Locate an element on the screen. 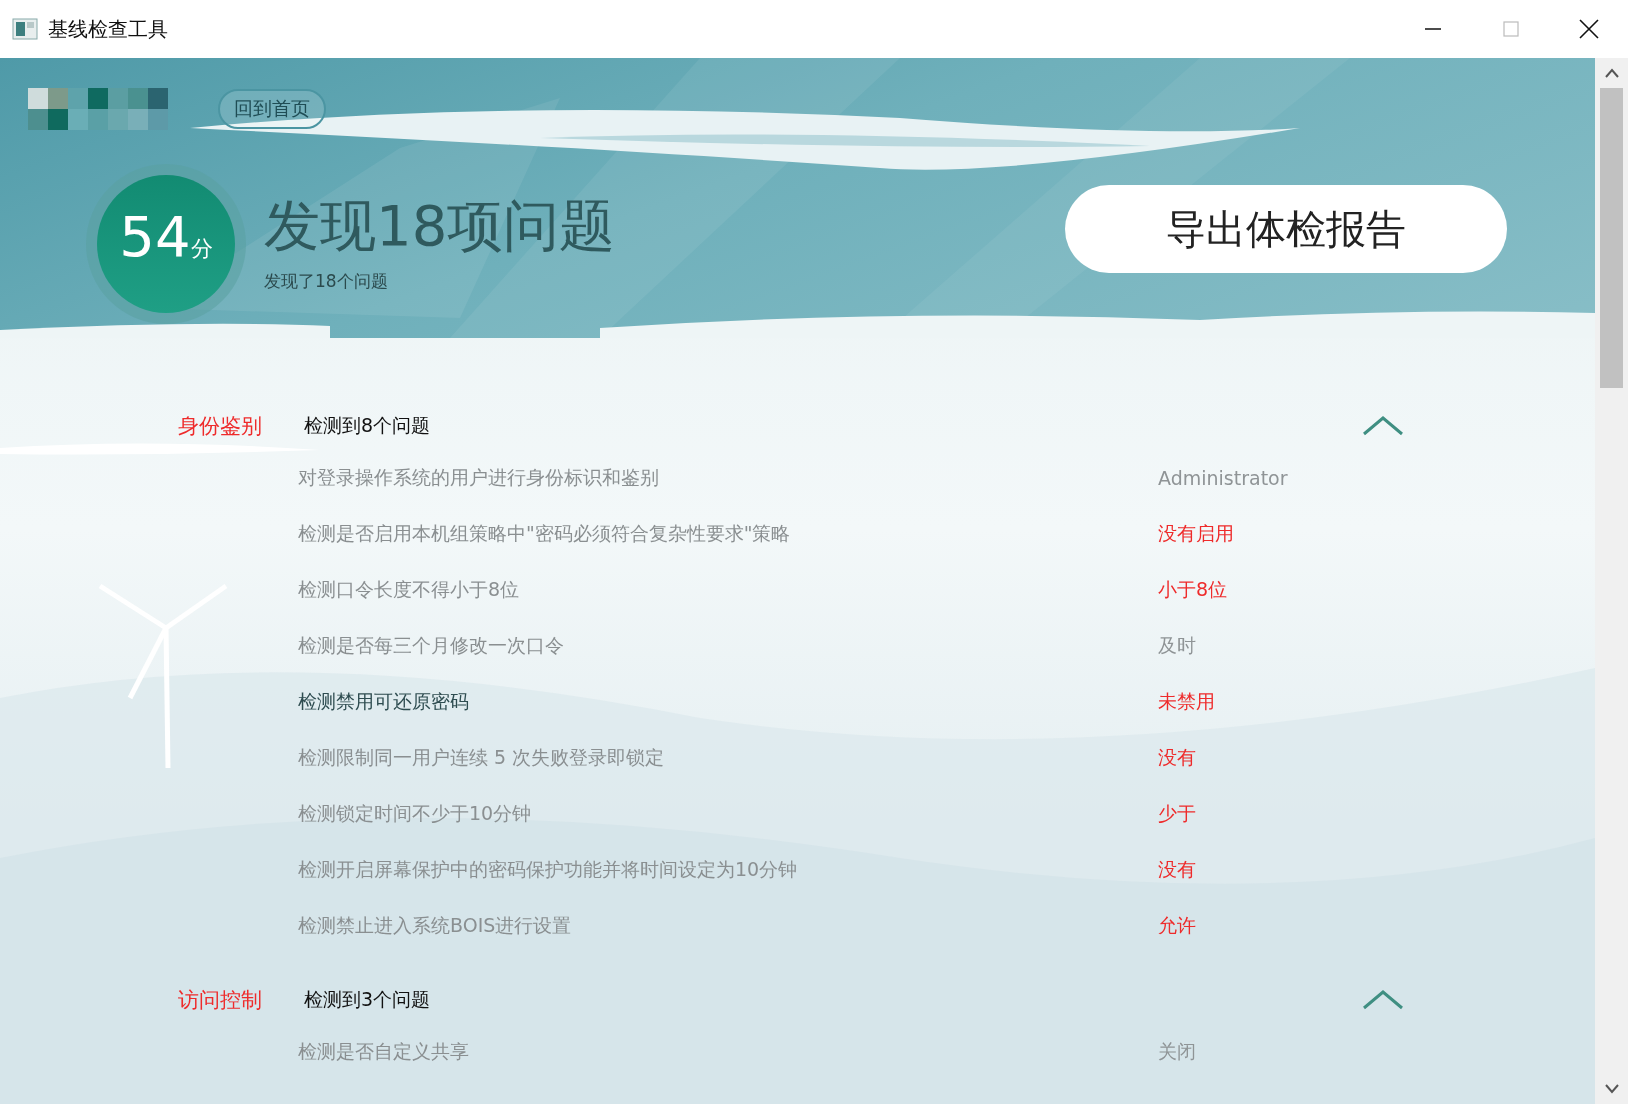 The width and height of the screenshot is (1628, 1104). check-result: 少于 is located at coordinates (1177, 813).